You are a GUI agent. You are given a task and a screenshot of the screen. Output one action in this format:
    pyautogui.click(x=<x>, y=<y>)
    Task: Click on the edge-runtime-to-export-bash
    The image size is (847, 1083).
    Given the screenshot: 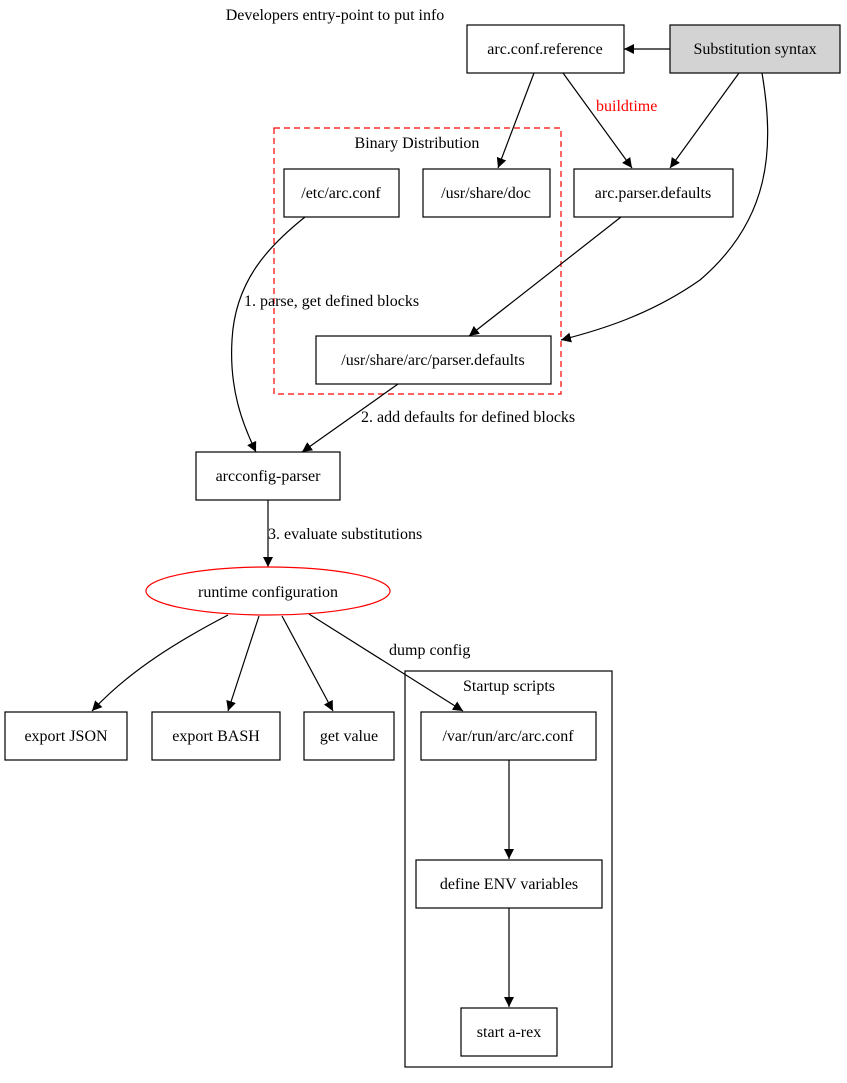 What is the action you would take?
    pyautogui.click(x=243, y=663)
    